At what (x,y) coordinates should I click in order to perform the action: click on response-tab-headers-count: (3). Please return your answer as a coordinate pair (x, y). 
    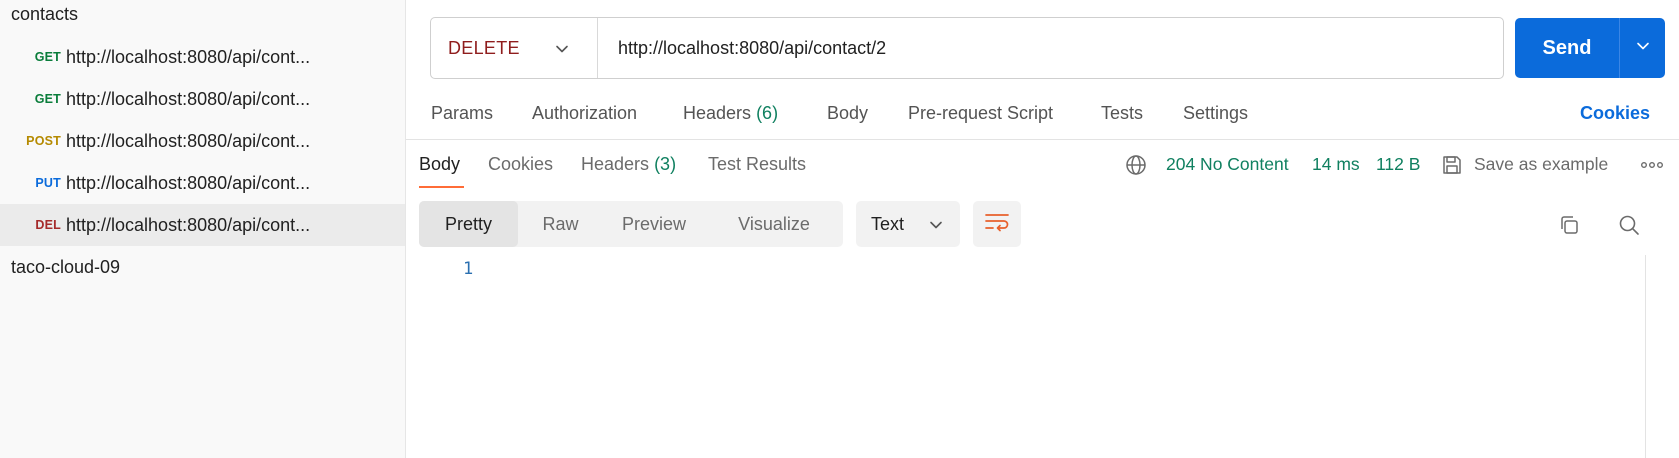
    Looking at the image, I should click on (665, 164).